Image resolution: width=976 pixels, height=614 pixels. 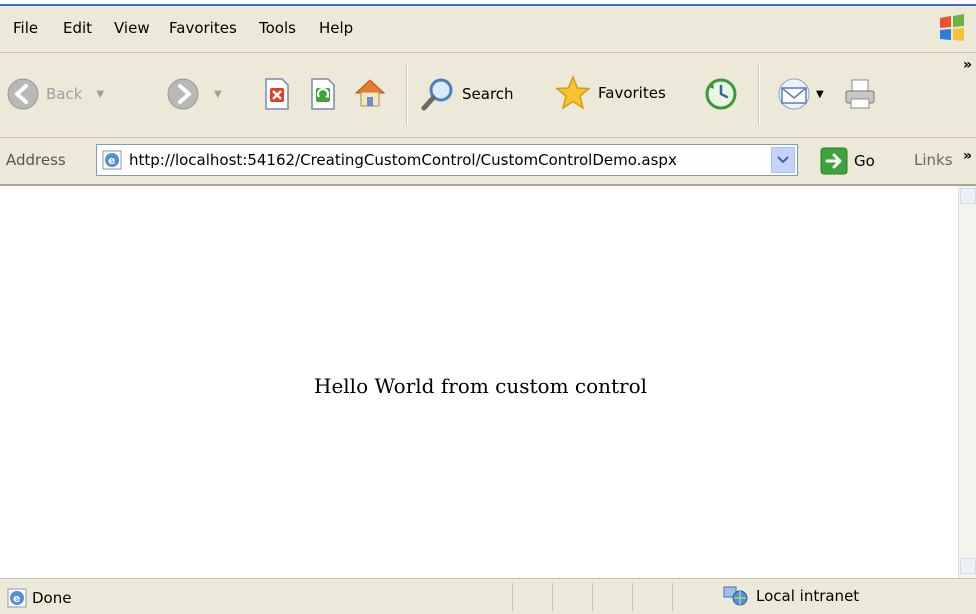 I want to click on toolbar: Back ▼ ▼ Search Favorites ▼ », so click(x=488, y=95).